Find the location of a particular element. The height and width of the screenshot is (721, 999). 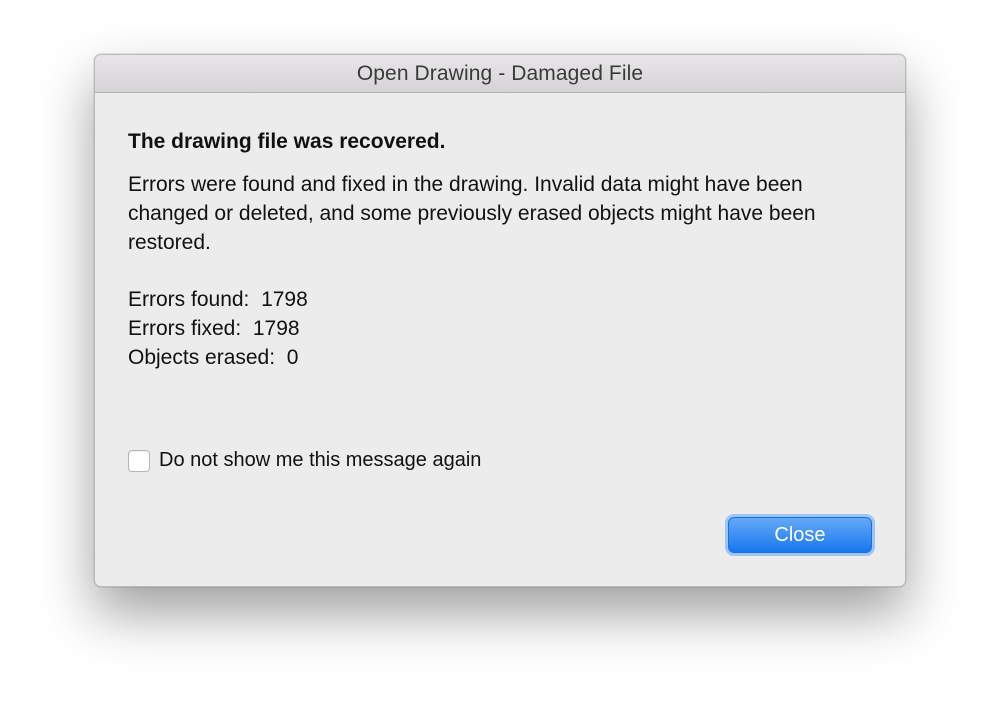

stat-value: 0 is located at coordinates (292, 357).